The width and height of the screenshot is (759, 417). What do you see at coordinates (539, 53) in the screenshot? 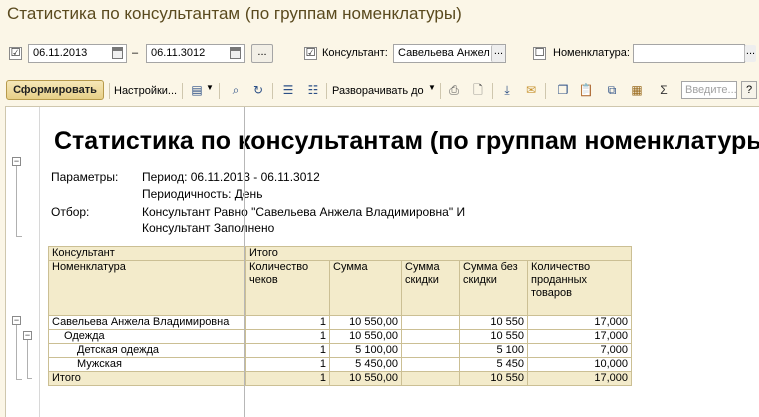
I see `nomenclature-checkbox: ☐` at bounding box center [539, 53].